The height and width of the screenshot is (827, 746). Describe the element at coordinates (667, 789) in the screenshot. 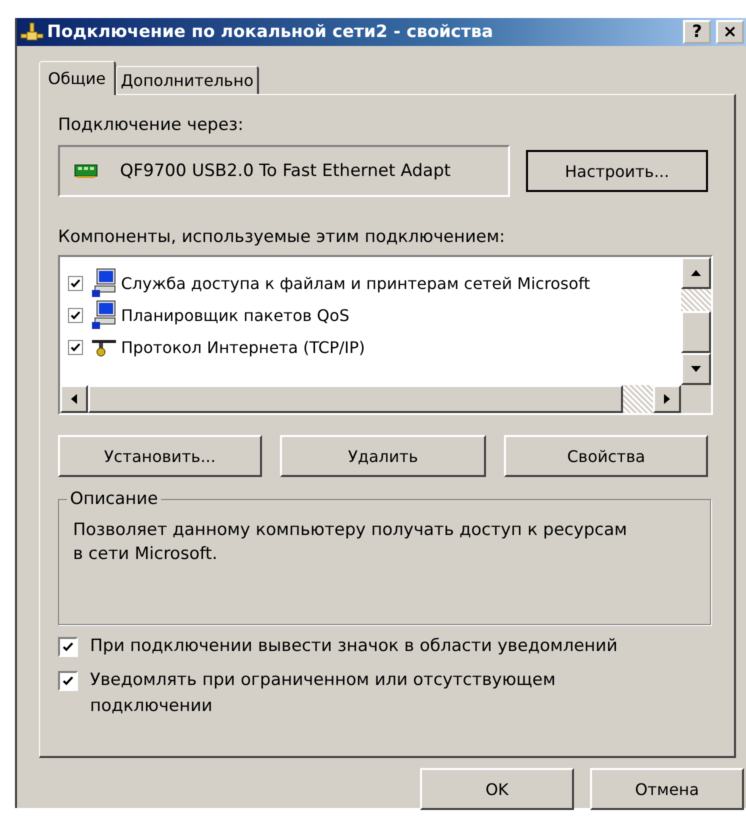

I see `dialog-button: Отмена` at that location.